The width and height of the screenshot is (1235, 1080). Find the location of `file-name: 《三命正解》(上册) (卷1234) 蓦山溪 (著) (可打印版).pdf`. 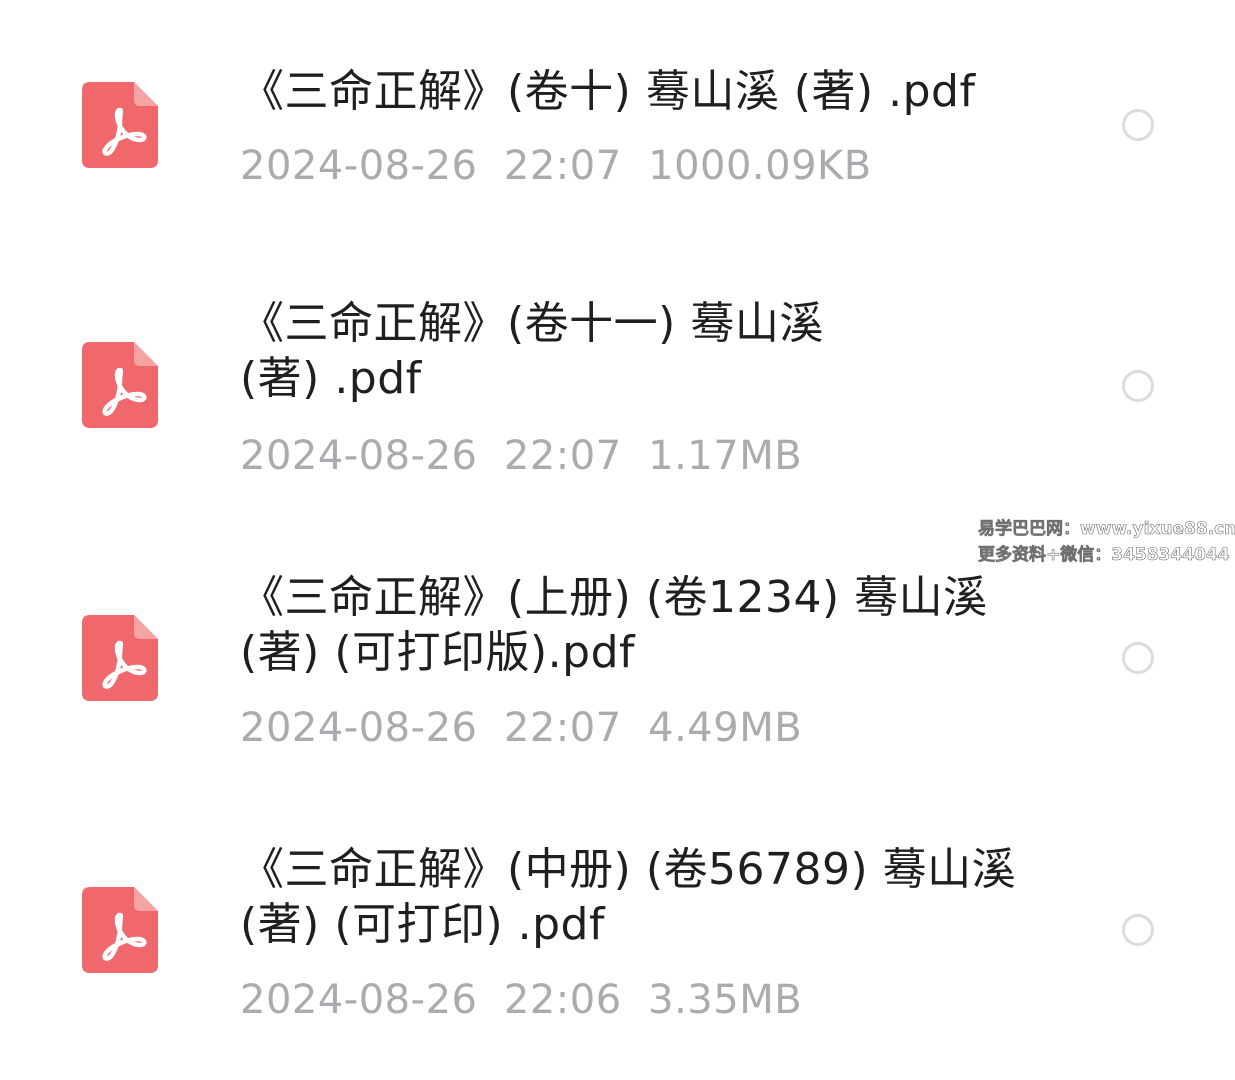

file-name: 《三命正解》(上册) (卷1234) 蓦山溪 (著) (可打印版).pdf is located at coordinates (614, 625).